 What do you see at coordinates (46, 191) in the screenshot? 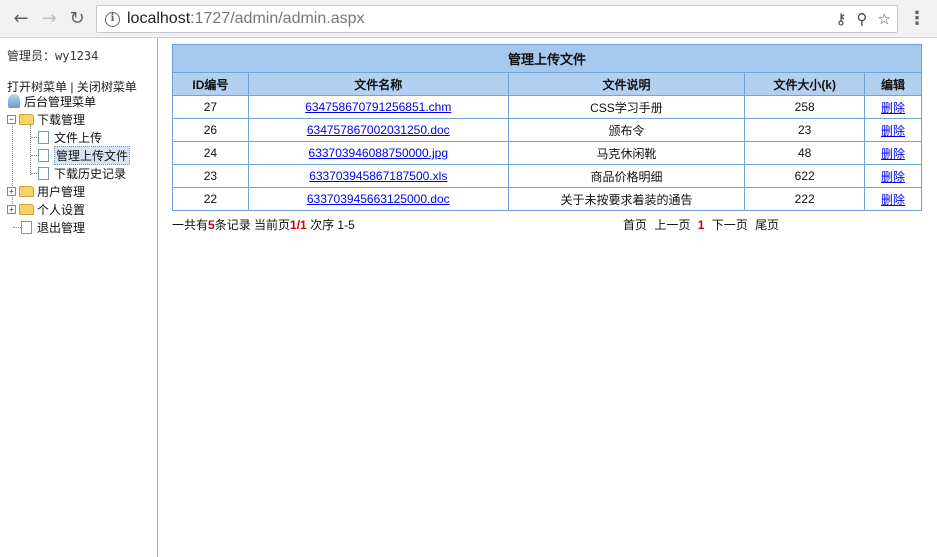
I see `tree-node-users: + 用户管理` at bounding box center [46, 191].